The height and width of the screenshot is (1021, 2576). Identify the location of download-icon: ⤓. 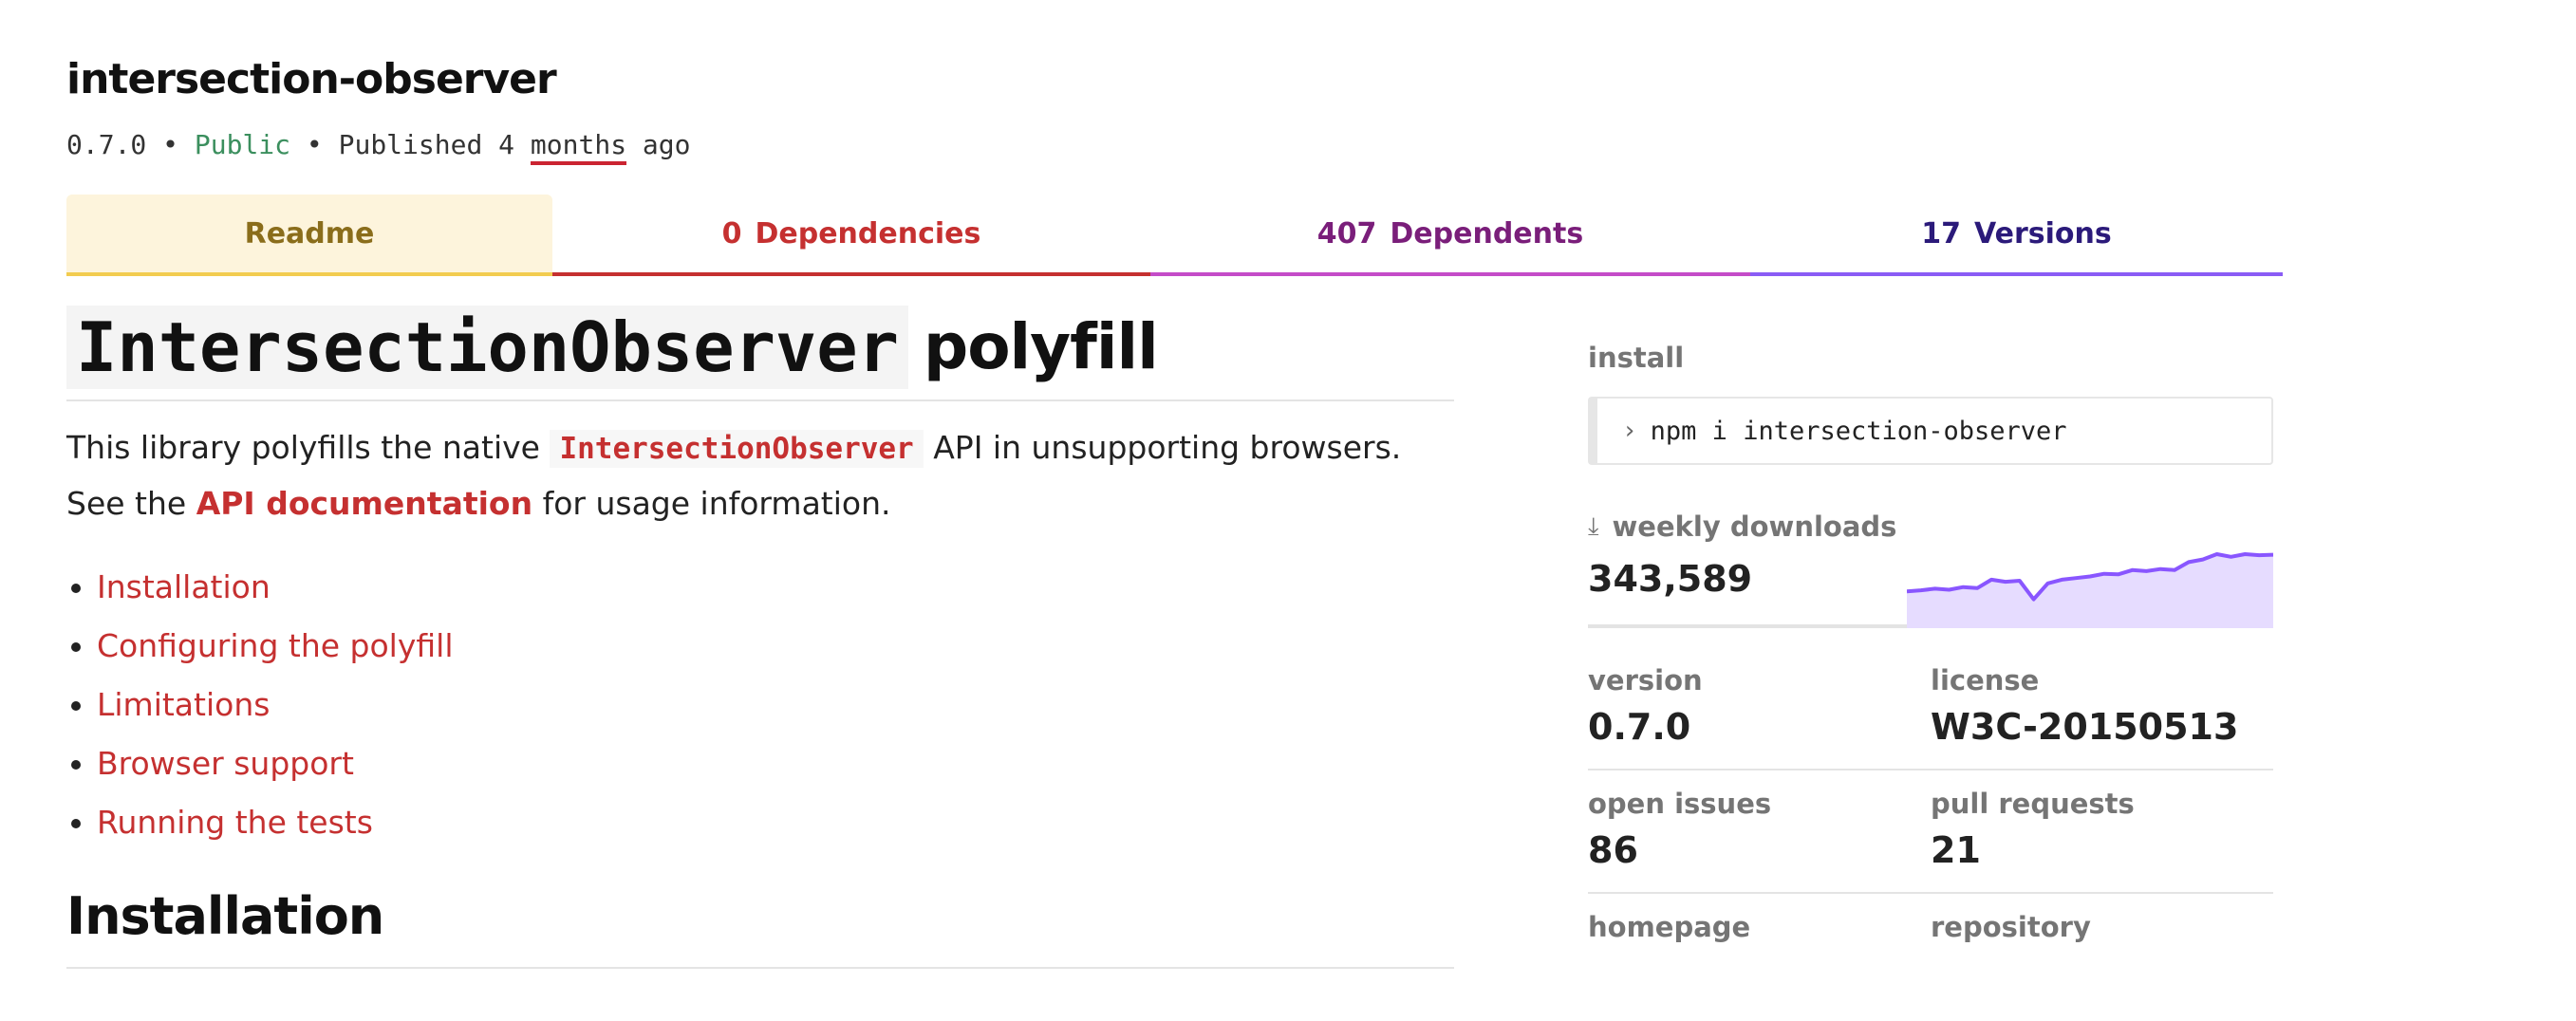
(1594, 526).